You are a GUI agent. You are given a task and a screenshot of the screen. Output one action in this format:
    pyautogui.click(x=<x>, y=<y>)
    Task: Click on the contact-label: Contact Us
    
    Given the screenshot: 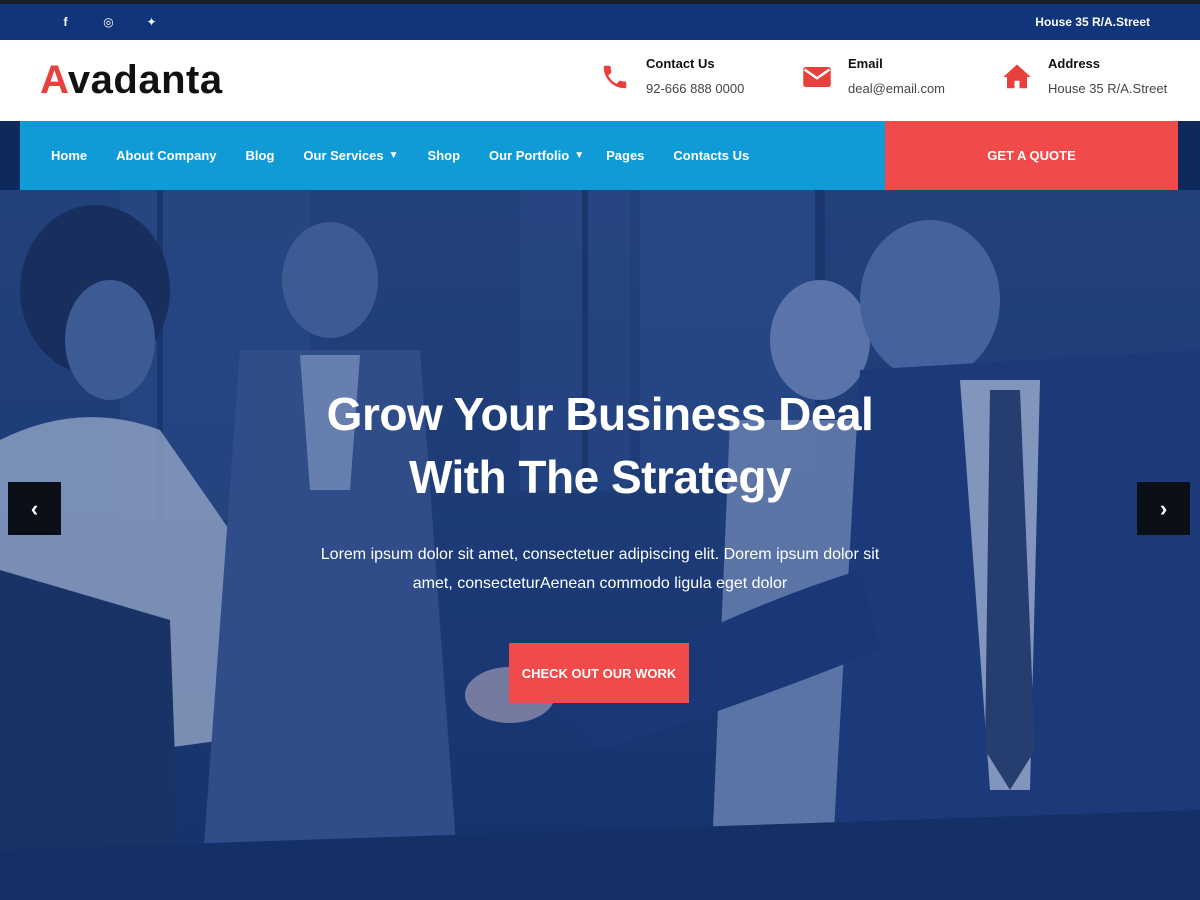 What is the action you would take?
    pyautogui.click(x=680, y=63)
    